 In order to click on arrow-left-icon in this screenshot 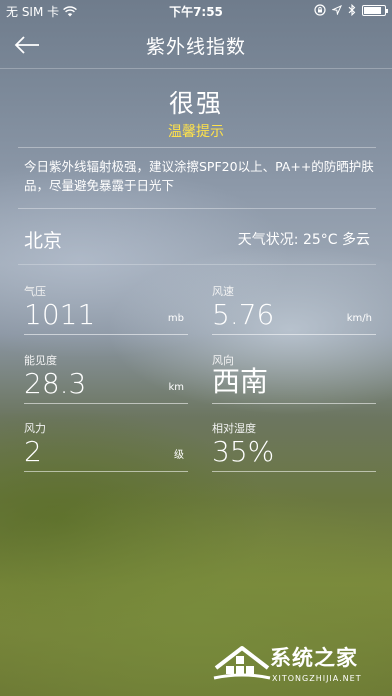, I will do `click(26, 45)`.